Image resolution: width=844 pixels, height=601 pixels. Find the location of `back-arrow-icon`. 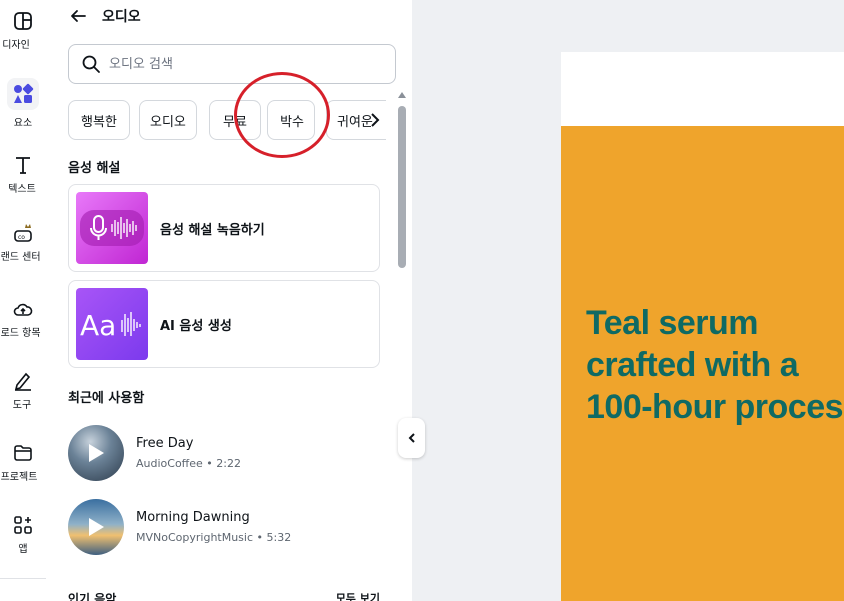

back-arrow-icon is located at coordinates (78, 16).